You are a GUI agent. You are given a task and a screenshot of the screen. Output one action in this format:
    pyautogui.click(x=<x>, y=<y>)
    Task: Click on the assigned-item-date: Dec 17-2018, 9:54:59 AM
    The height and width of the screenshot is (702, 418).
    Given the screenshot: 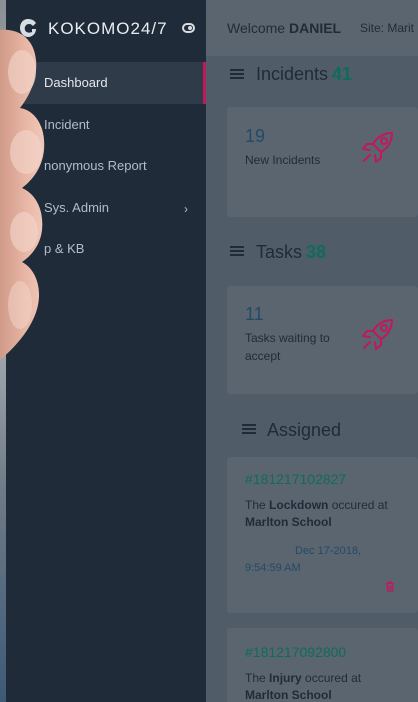 What is the action you would take?
    pyautogui.click(x=303, y=559)
    